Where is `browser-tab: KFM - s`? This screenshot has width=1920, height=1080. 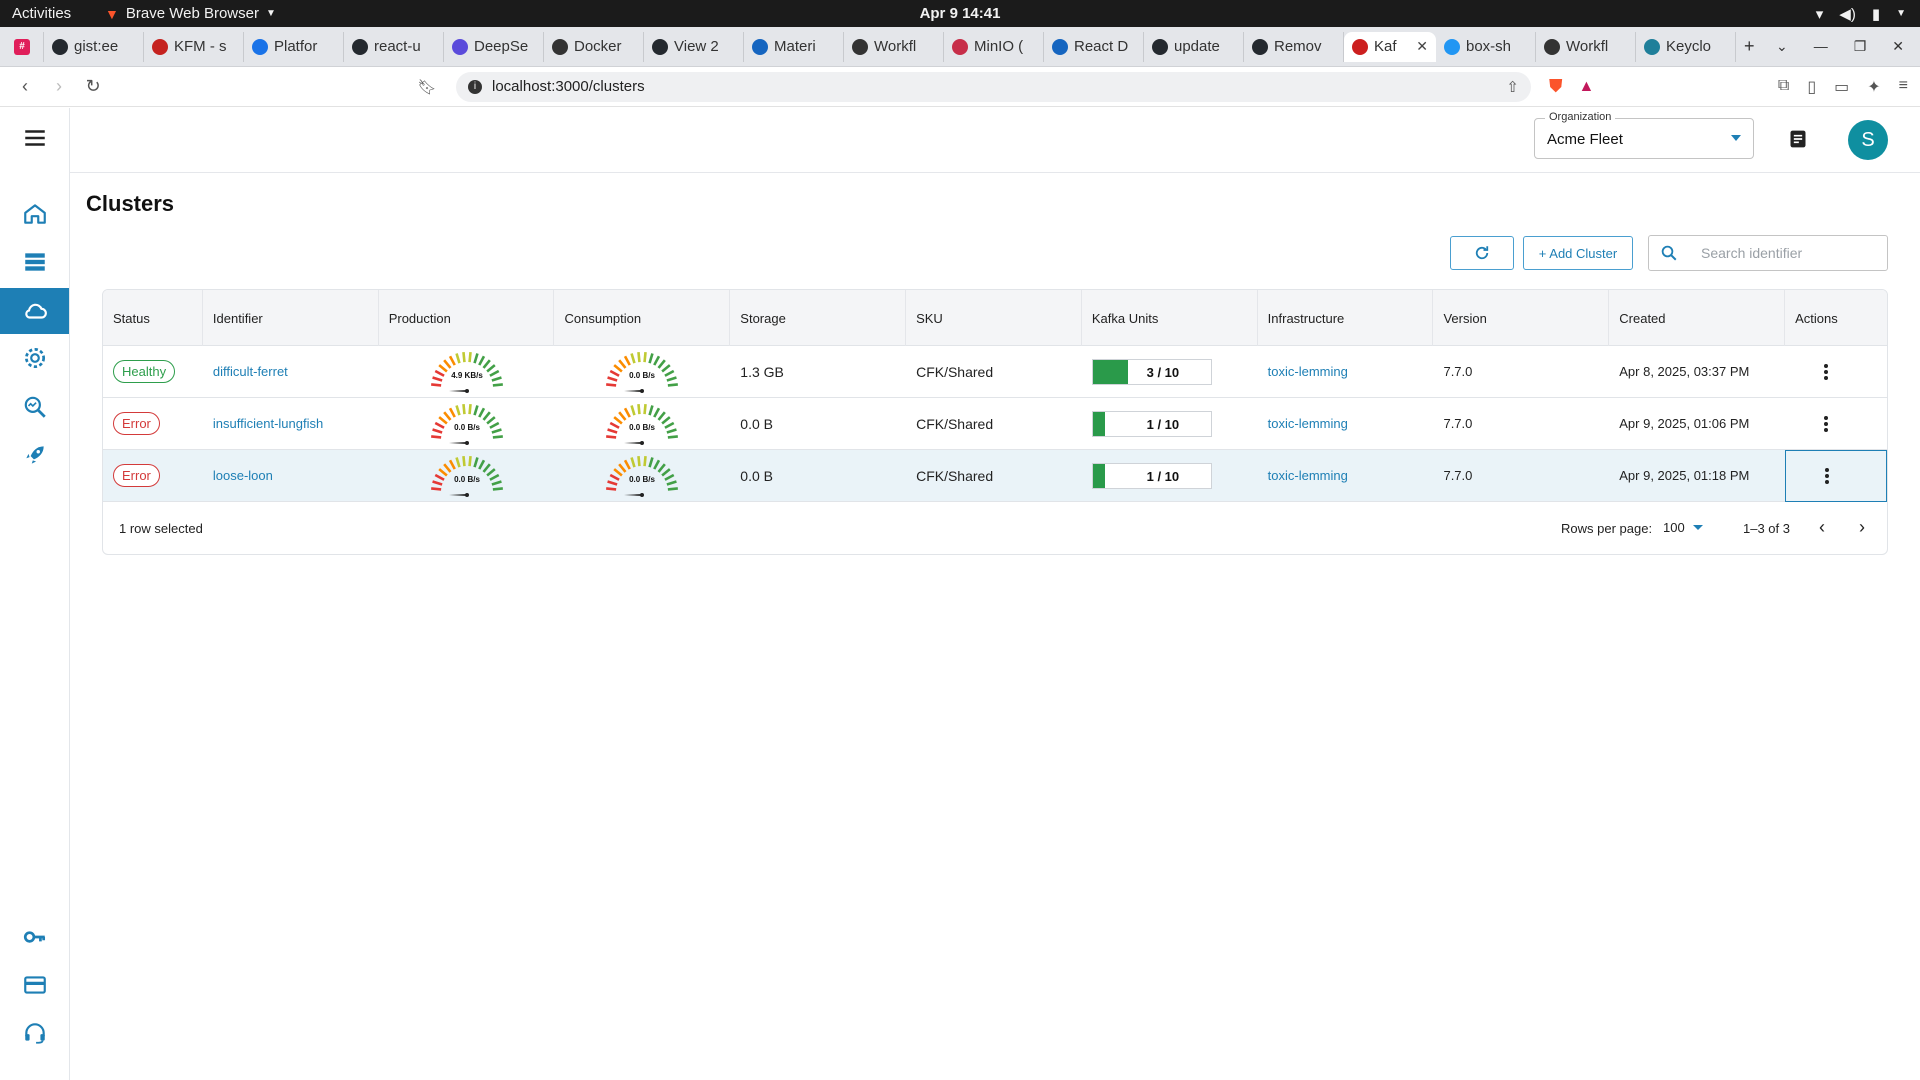 browser-tab: KFM - s is located at coordinates (194, 46).